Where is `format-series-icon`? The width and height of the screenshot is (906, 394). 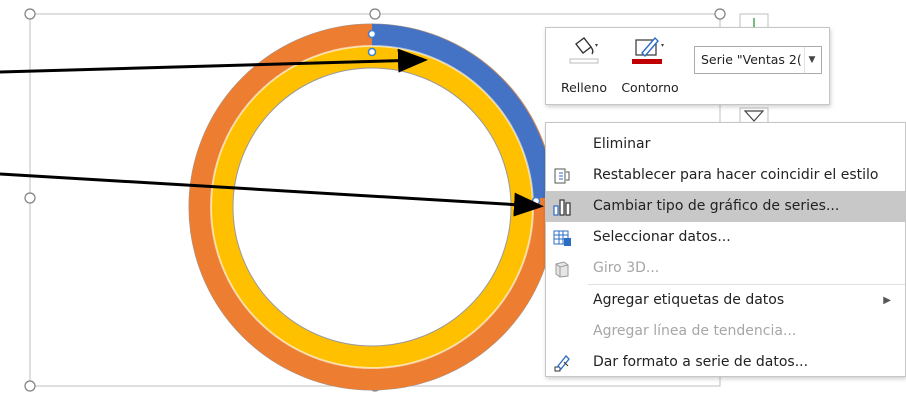
format-series-icon is located at coordinates (562, 363).